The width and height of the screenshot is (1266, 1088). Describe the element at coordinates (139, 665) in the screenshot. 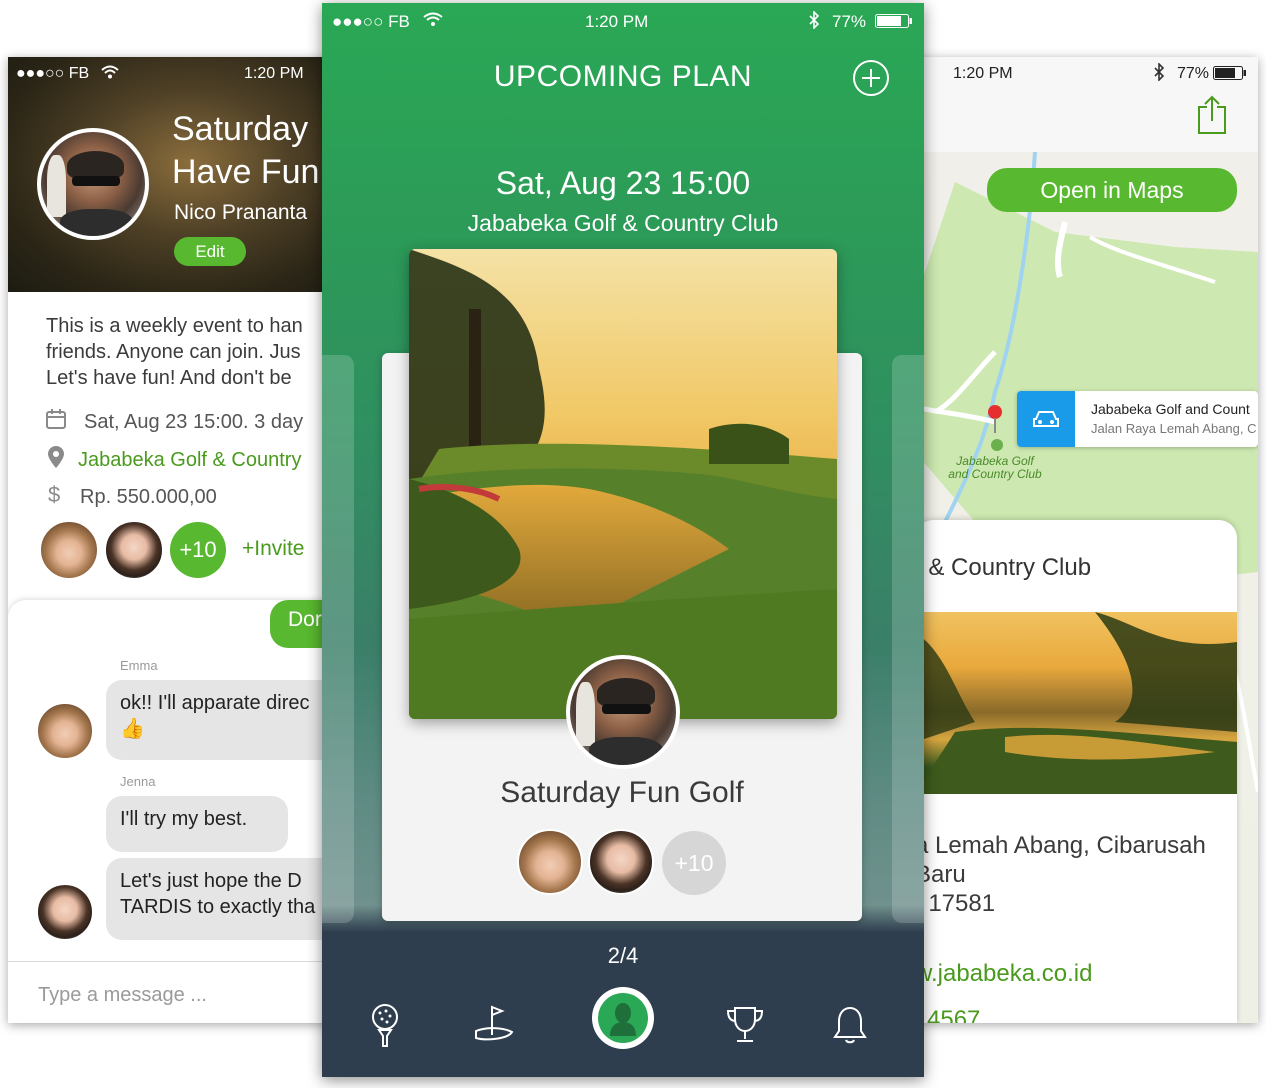

I see `sender-name: Emma` at that location.